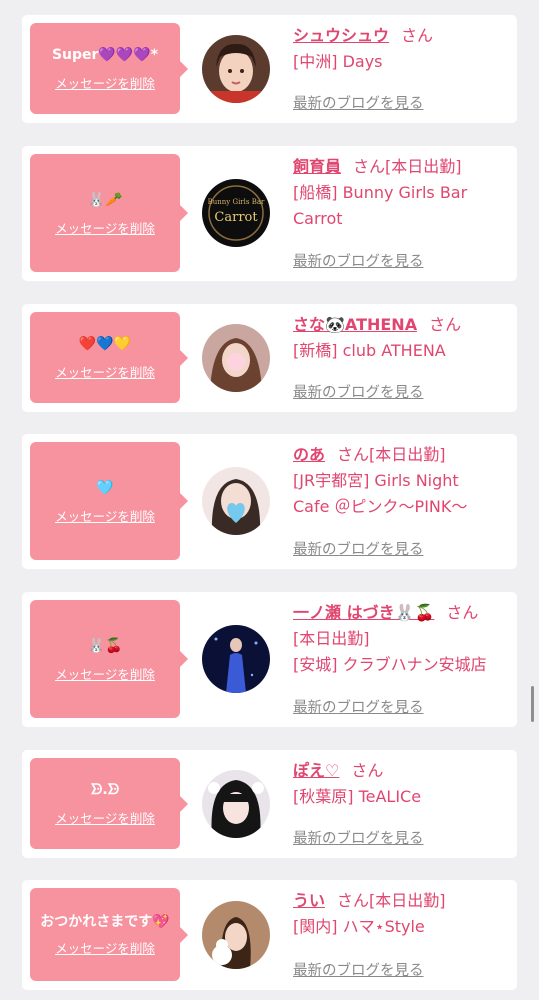  Describe the element at coordinates (400, 36) in the screenshot. I see `name-line: シュウシュウ さん` at that location.